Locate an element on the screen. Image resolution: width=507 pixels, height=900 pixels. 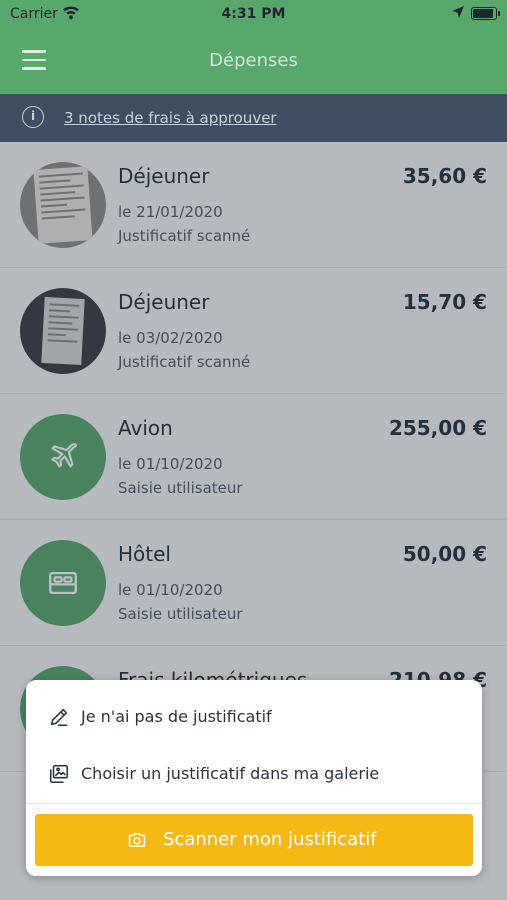
approval-banner: i 3 notes de frais à approuver is located at coordinates (253, 118).